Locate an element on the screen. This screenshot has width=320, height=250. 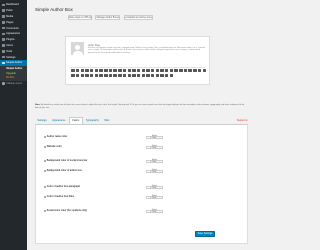
sidebar-item-label: Pages is located at coordinates (10, 22).